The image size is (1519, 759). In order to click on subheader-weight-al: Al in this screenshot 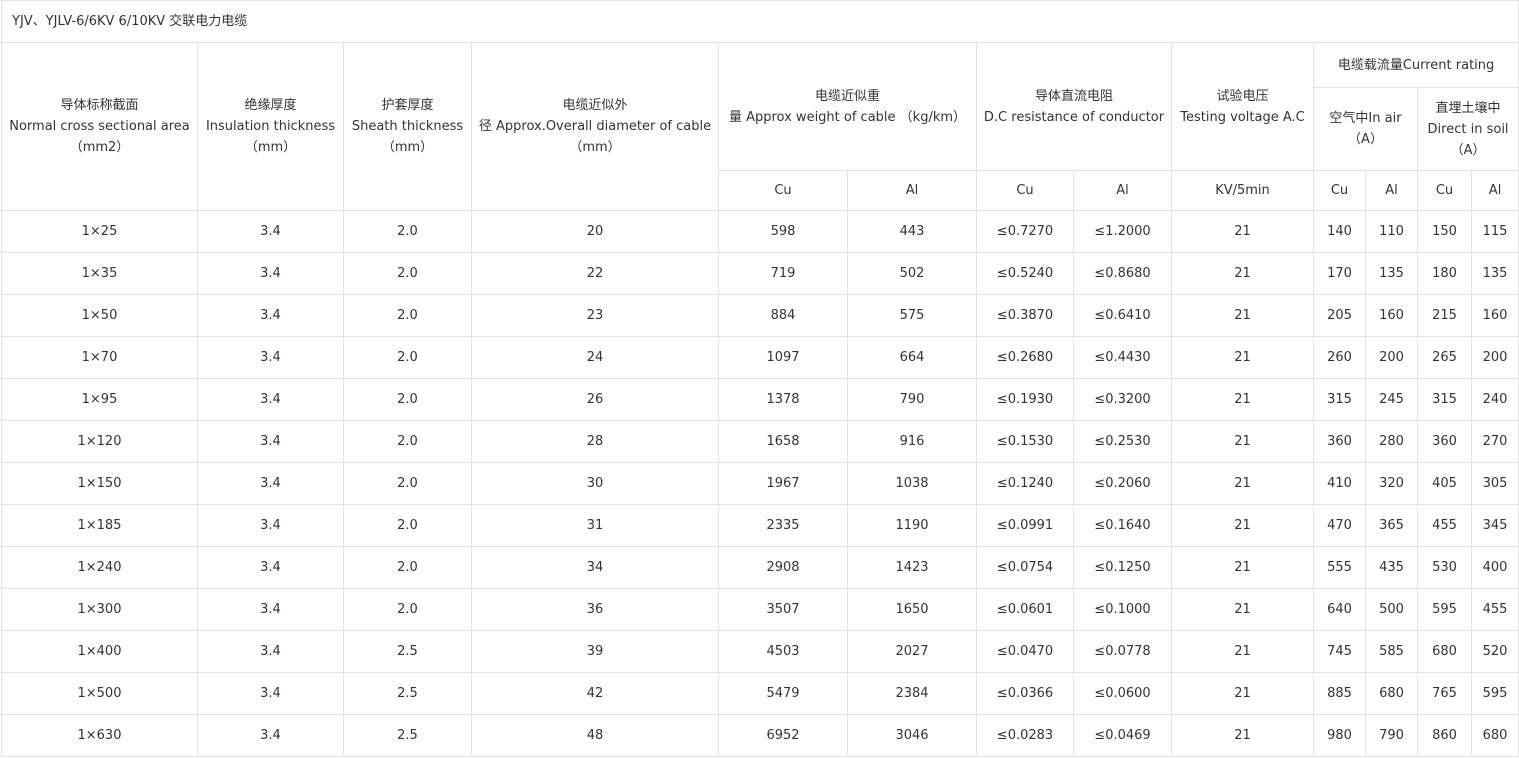, I will do `click(912, 190)`.